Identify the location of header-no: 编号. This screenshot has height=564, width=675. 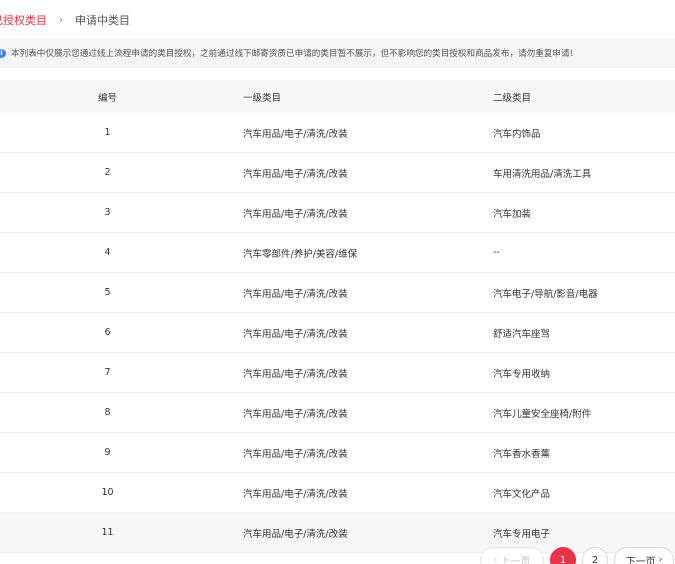
(107, 98).